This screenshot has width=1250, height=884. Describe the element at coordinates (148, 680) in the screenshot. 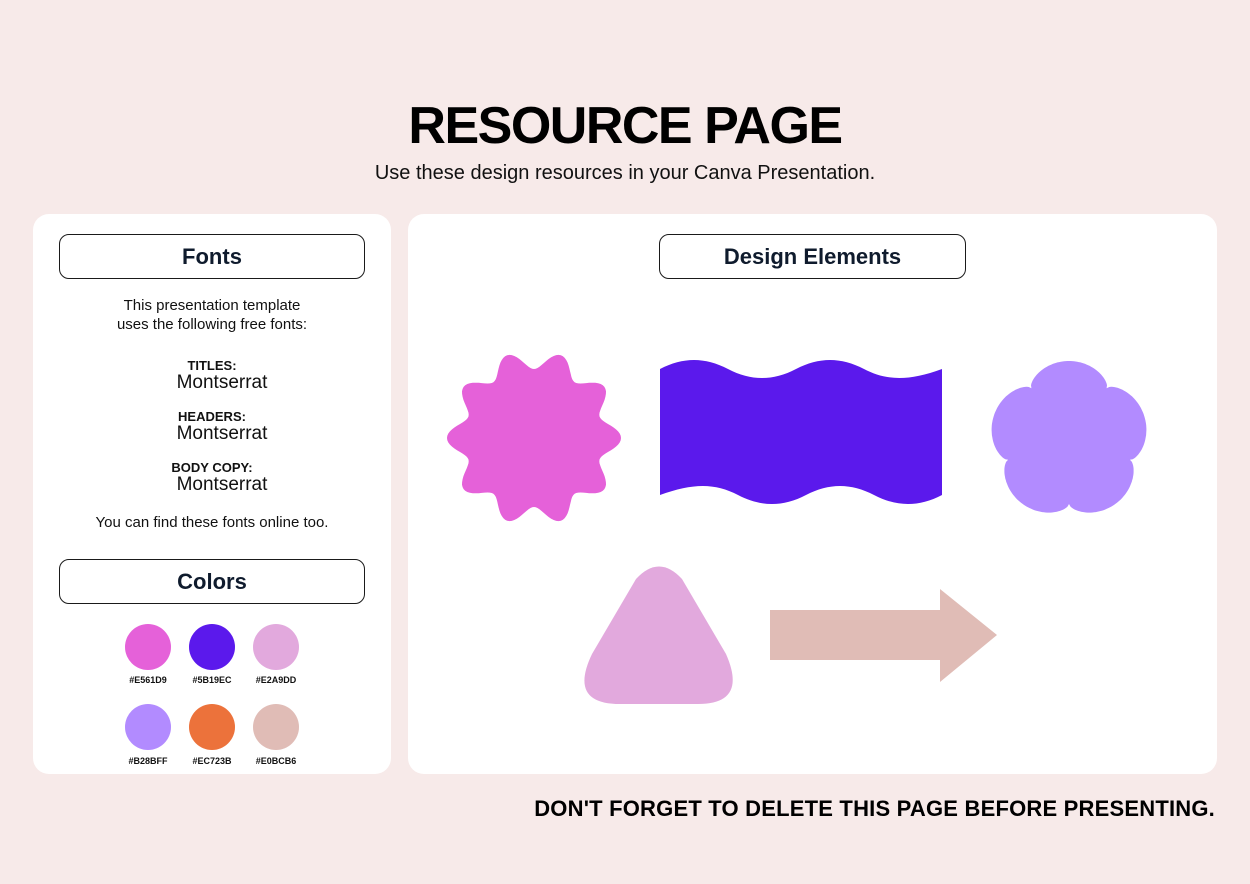

I see `color-hex-label: #E561D9` at that location.